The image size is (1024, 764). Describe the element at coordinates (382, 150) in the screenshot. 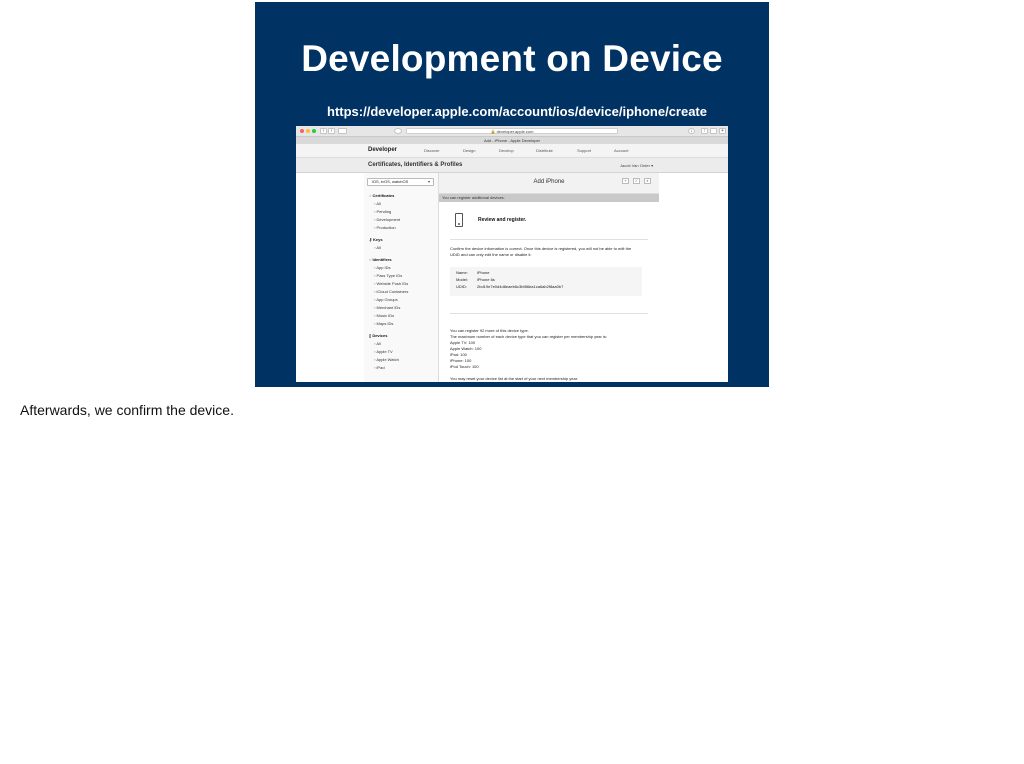

I see `developer-brand: Developer` at that location.